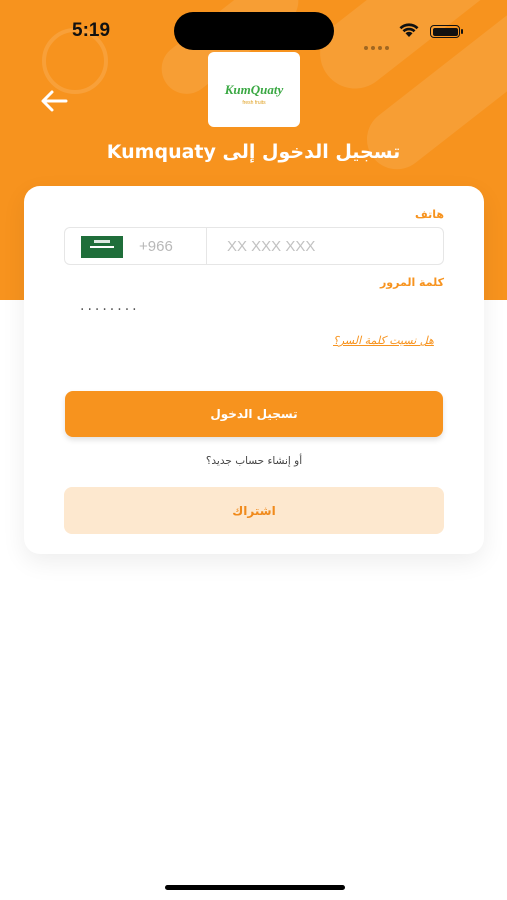  I want to click on logo-text: KumQuaty, so click(254, 89).